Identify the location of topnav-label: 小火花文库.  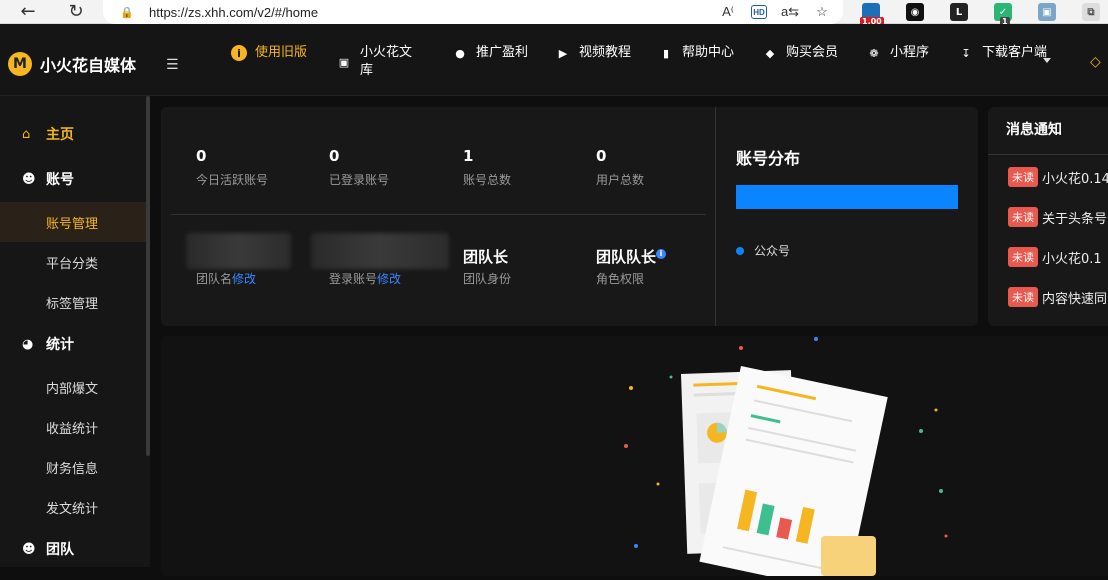
(386, 61).